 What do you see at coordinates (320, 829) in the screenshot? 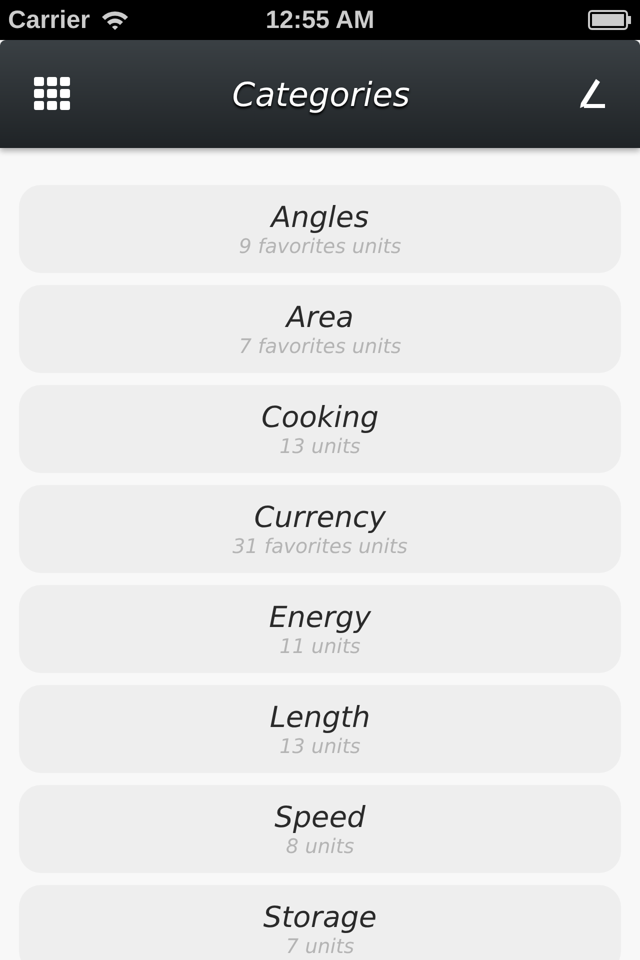
I see `category-row: Speed 8 units` at bounding box center [320, 829].